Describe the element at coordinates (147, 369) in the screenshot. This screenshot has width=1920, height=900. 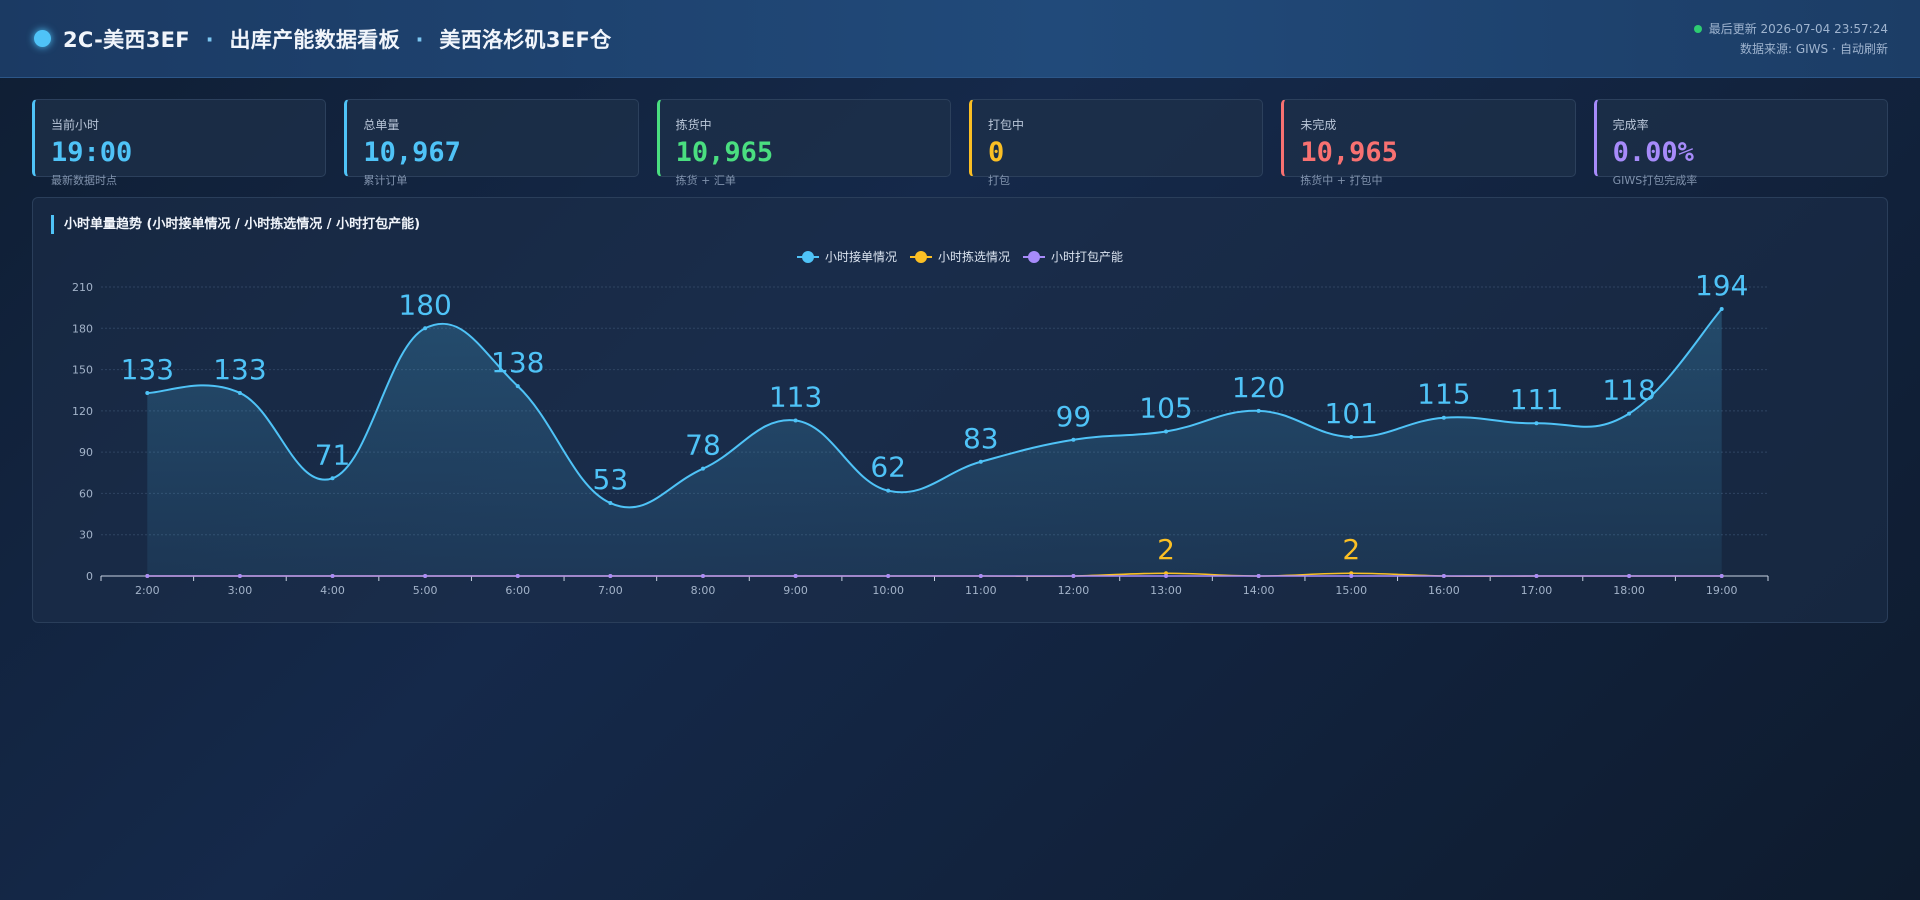
I see `data-label: 133` at that location.